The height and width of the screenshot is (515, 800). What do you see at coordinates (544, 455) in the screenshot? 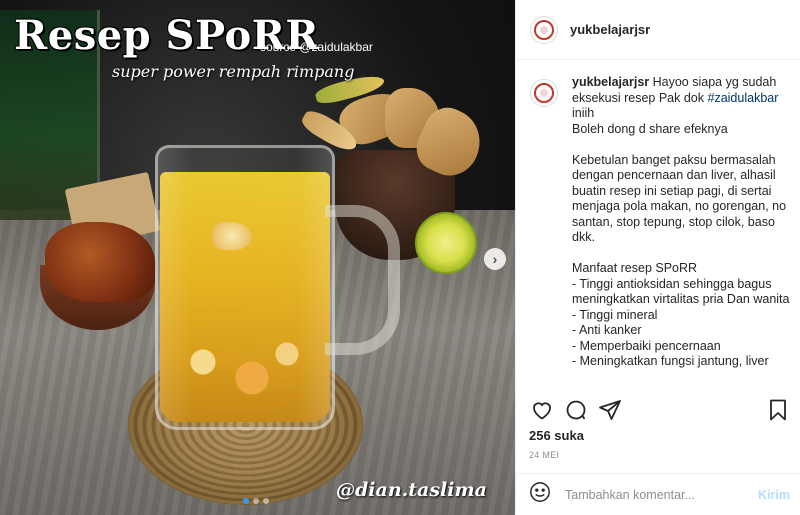
I see `post-date: 24 MEI` at bounding box center [544, 455].